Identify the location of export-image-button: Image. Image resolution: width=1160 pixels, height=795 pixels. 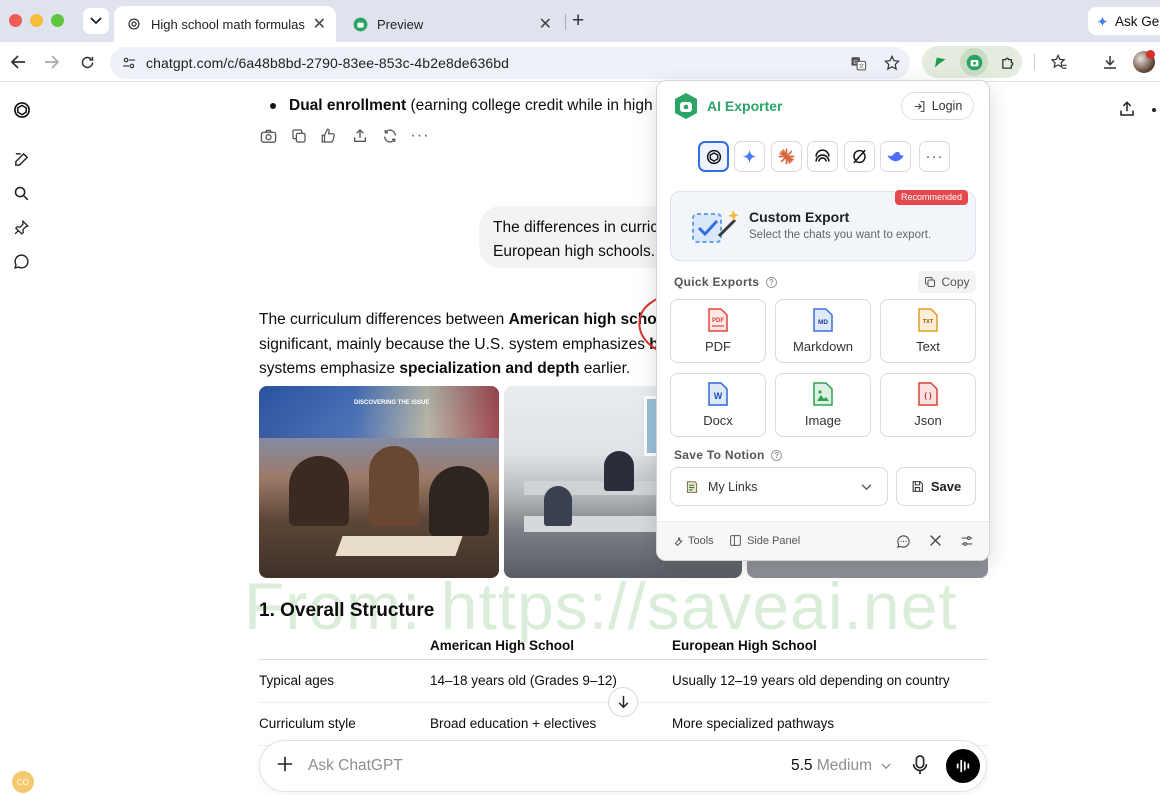
(823, 405).